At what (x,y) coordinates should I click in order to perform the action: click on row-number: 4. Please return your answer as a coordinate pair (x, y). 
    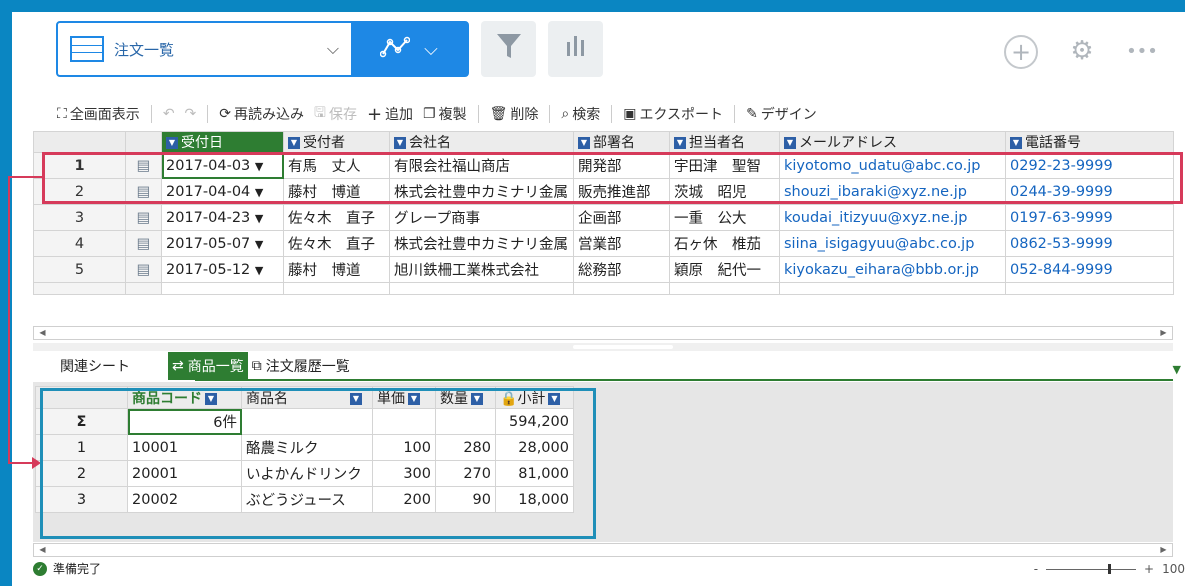
    Looking at the image, I should click on (79, 243).